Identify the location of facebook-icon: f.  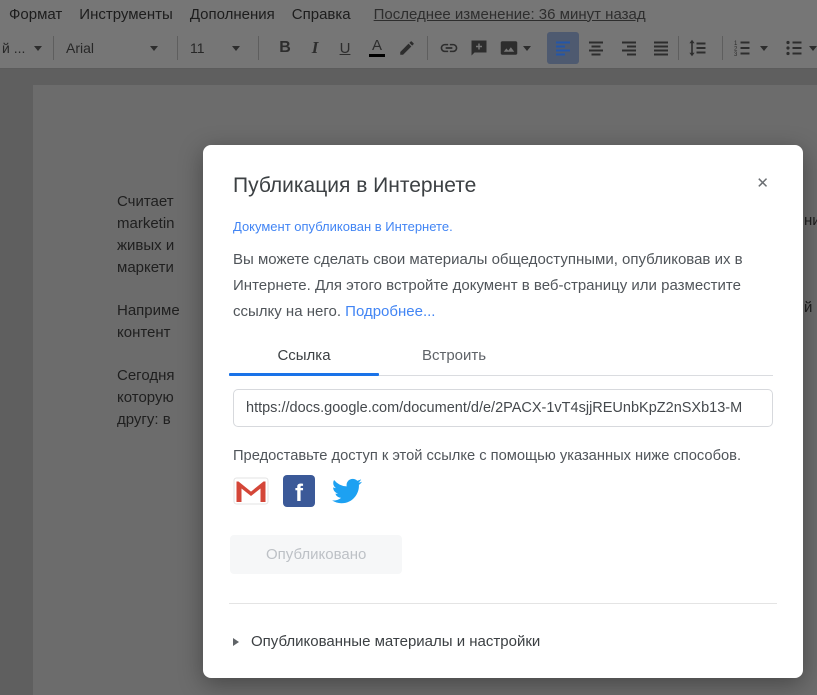
(299, 491).